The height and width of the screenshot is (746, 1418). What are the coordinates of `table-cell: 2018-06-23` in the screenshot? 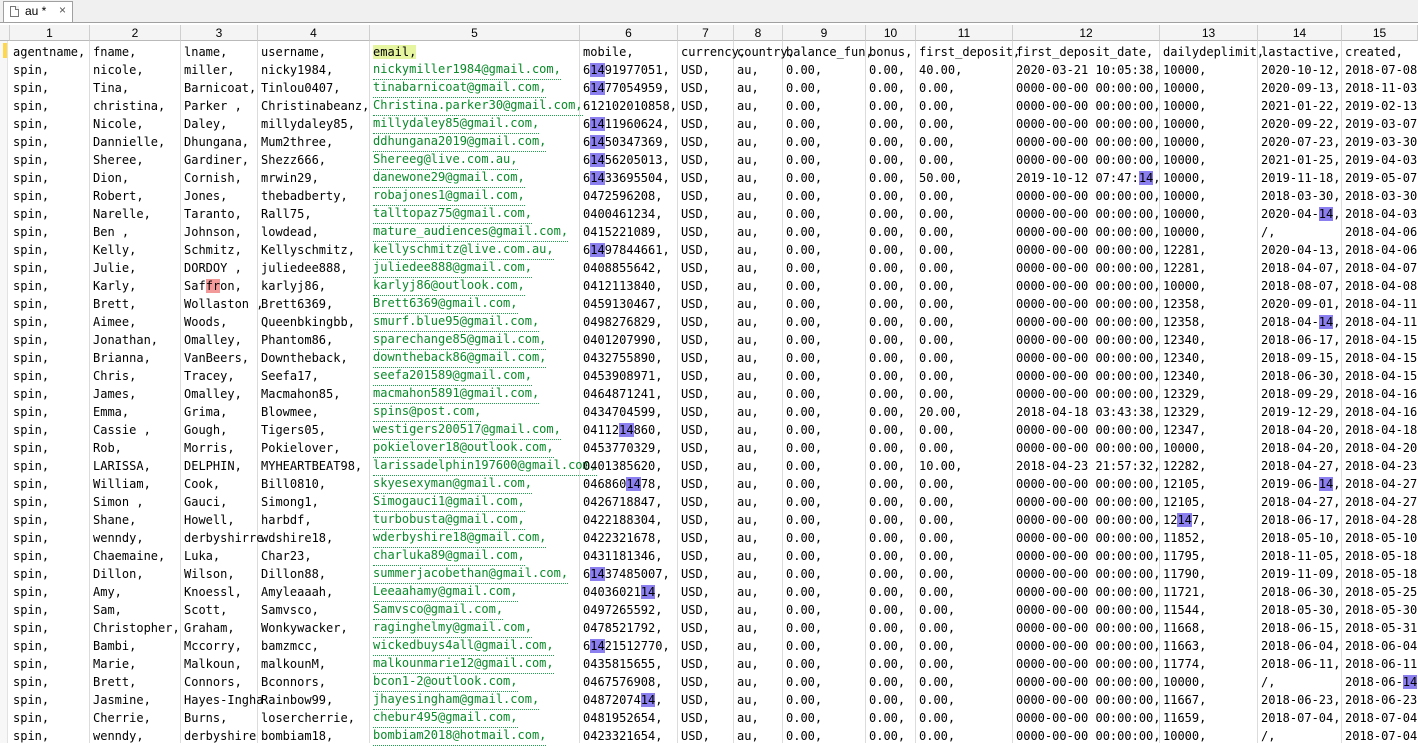 It's located at (1381, 700).